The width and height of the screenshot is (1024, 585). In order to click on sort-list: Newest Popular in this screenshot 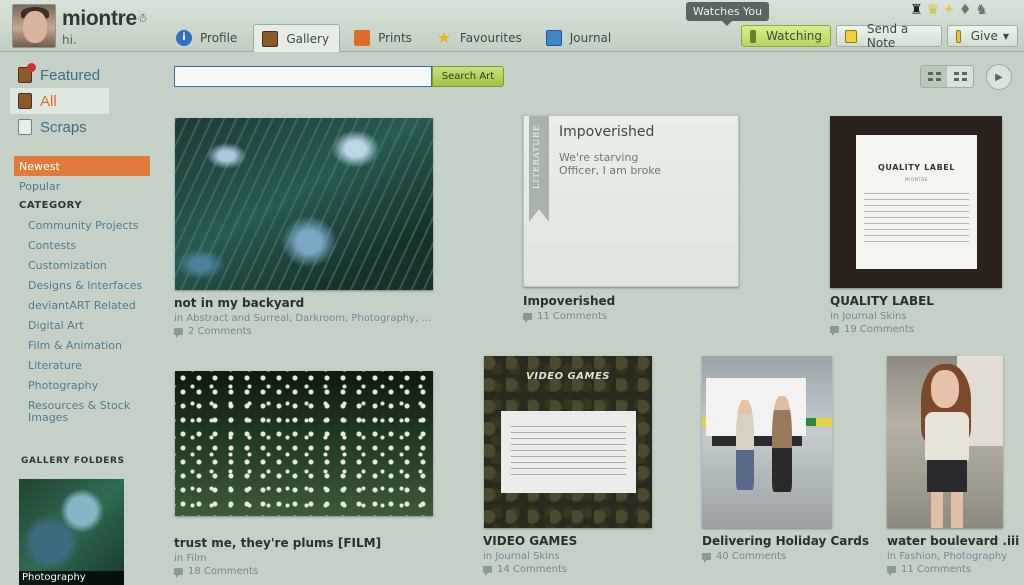, I will do `click(82, 176)`.